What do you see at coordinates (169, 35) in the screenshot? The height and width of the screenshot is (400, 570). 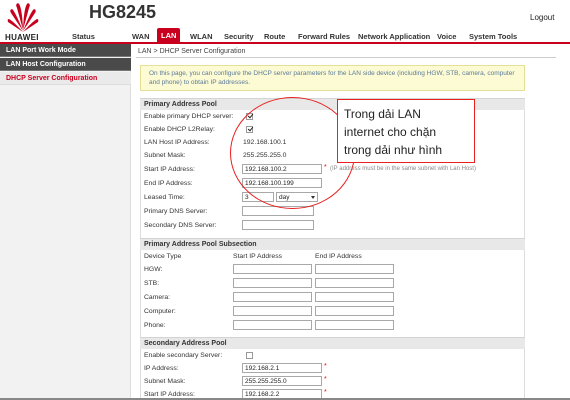 I see `tab-lan: LAN` at bounding box center [169, 35].